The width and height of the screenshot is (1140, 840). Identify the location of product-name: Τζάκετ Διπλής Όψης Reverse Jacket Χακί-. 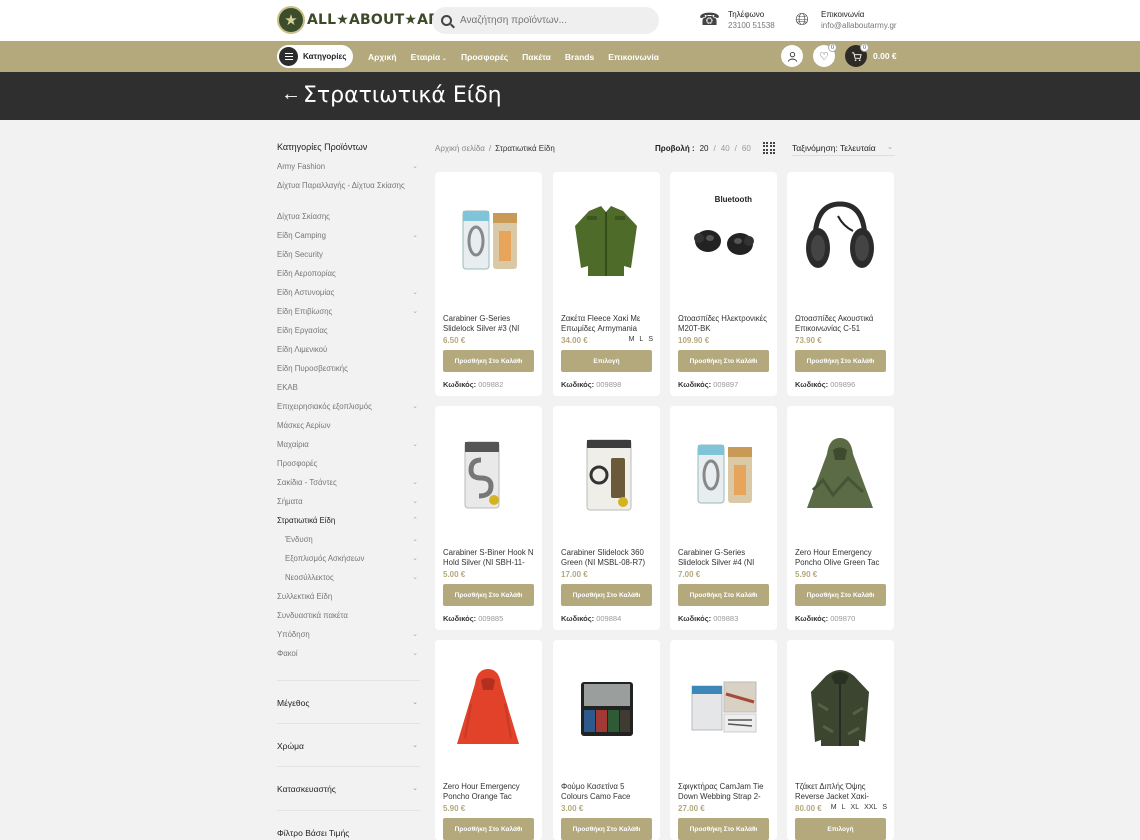
(841, 792).